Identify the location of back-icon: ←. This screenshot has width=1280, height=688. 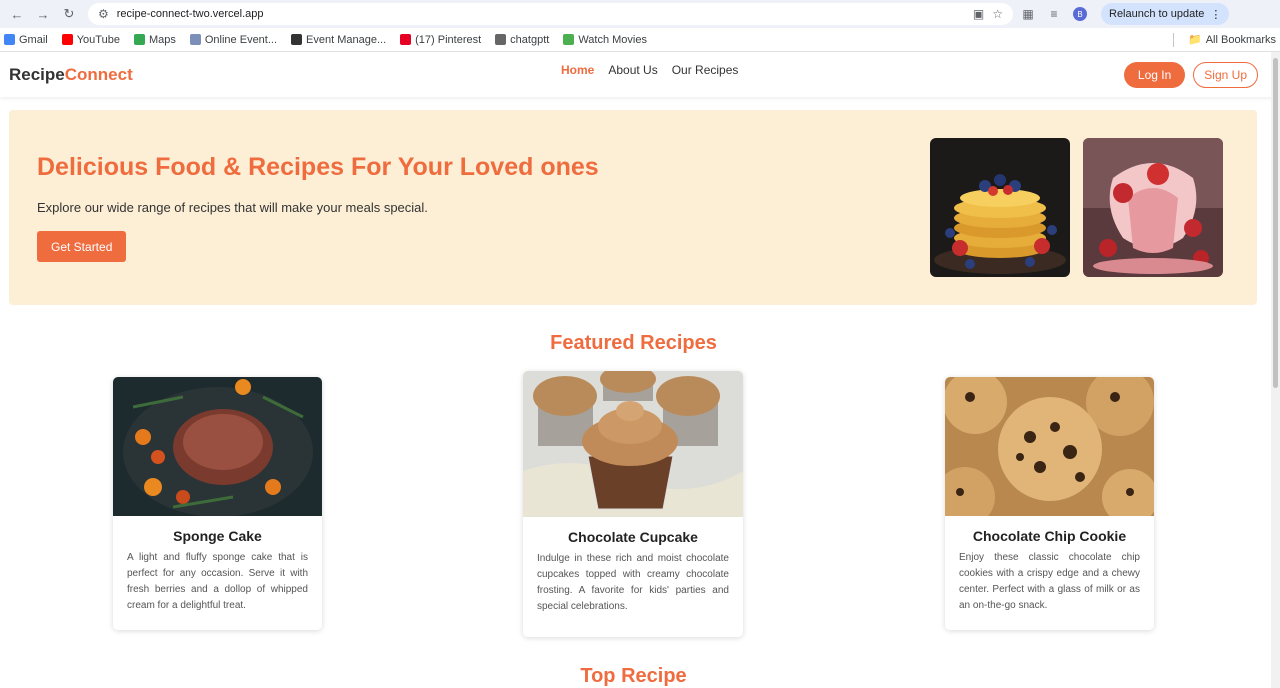
(17, 14).